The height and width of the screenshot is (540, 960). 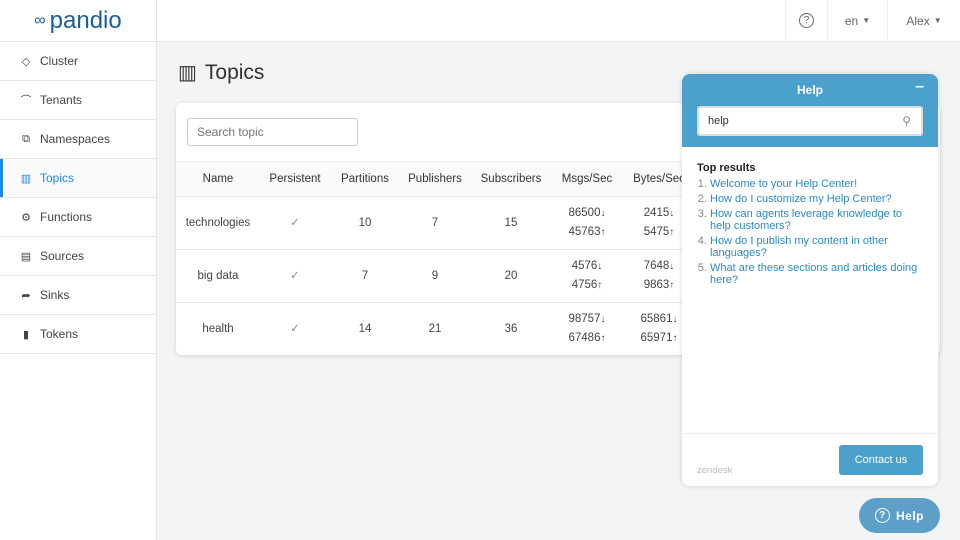 I want to click on help-button: ?, so click(x=806, y=20).